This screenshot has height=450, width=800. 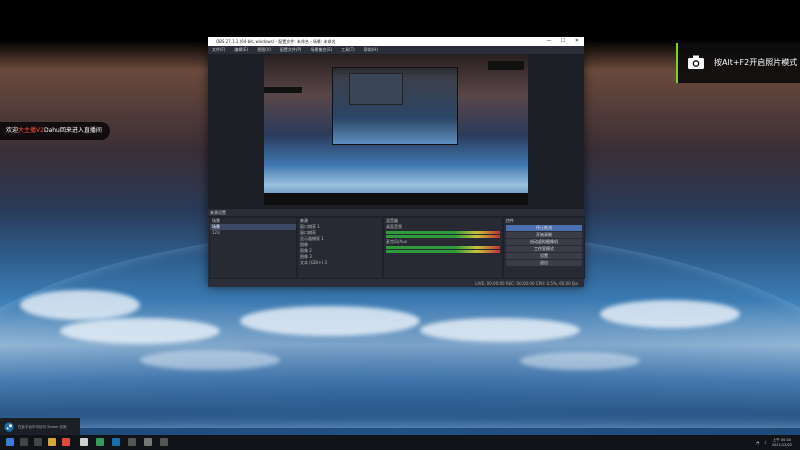 I want to click on scene-item: 123, so click(x=253, y=233).